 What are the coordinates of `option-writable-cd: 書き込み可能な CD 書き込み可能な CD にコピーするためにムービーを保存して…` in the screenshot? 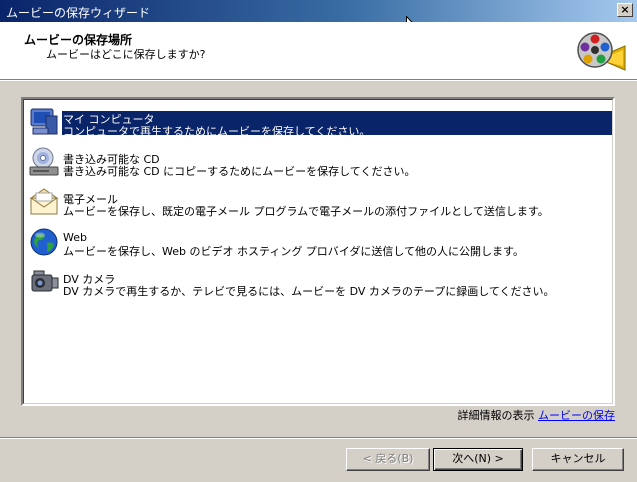 It's located at (319, 162).